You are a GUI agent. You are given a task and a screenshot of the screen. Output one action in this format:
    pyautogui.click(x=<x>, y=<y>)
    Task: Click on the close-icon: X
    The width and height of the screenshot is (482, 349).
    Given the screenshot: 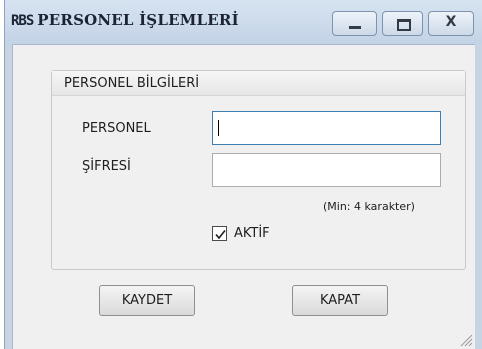 What is the action you would take?
    pyautogui.click(x=451, y=22)
    